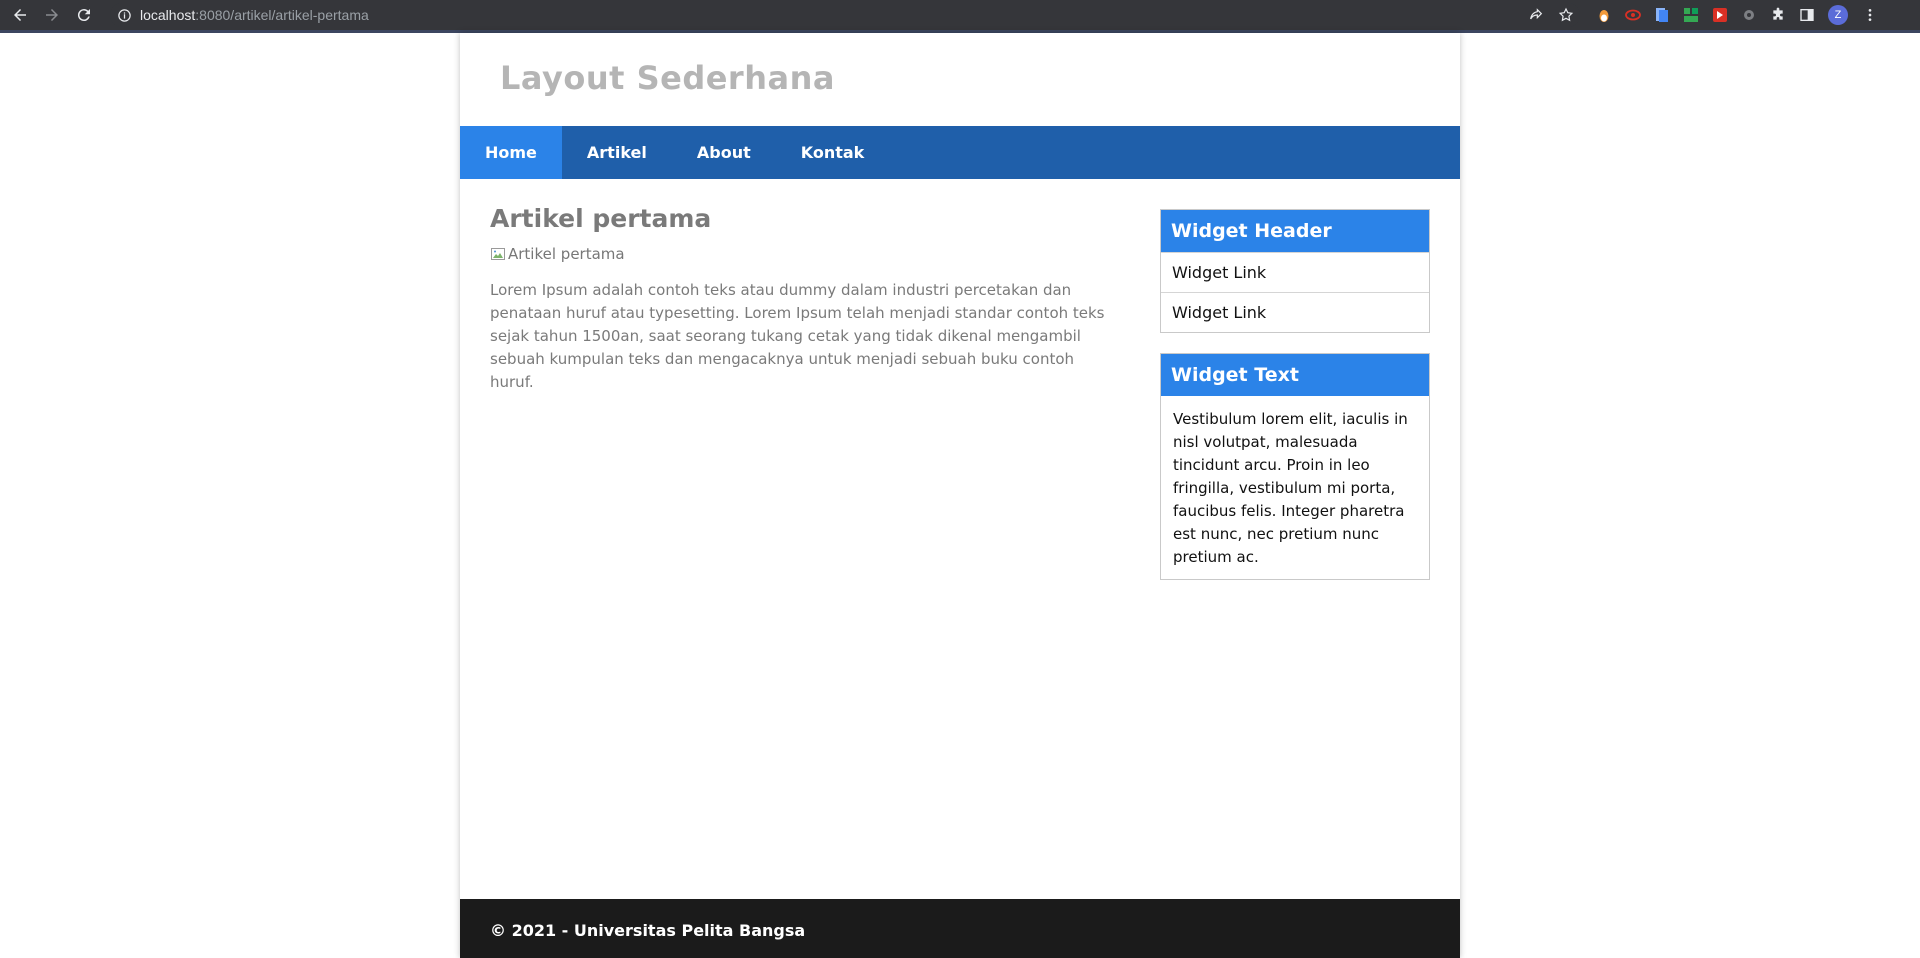 Image resolution: width=1920 pixels, height=958 pixels. What do you see at coordinates (1536, 15) in the screenshot?
I see `share-icon` at bounding box center [1536, 15].